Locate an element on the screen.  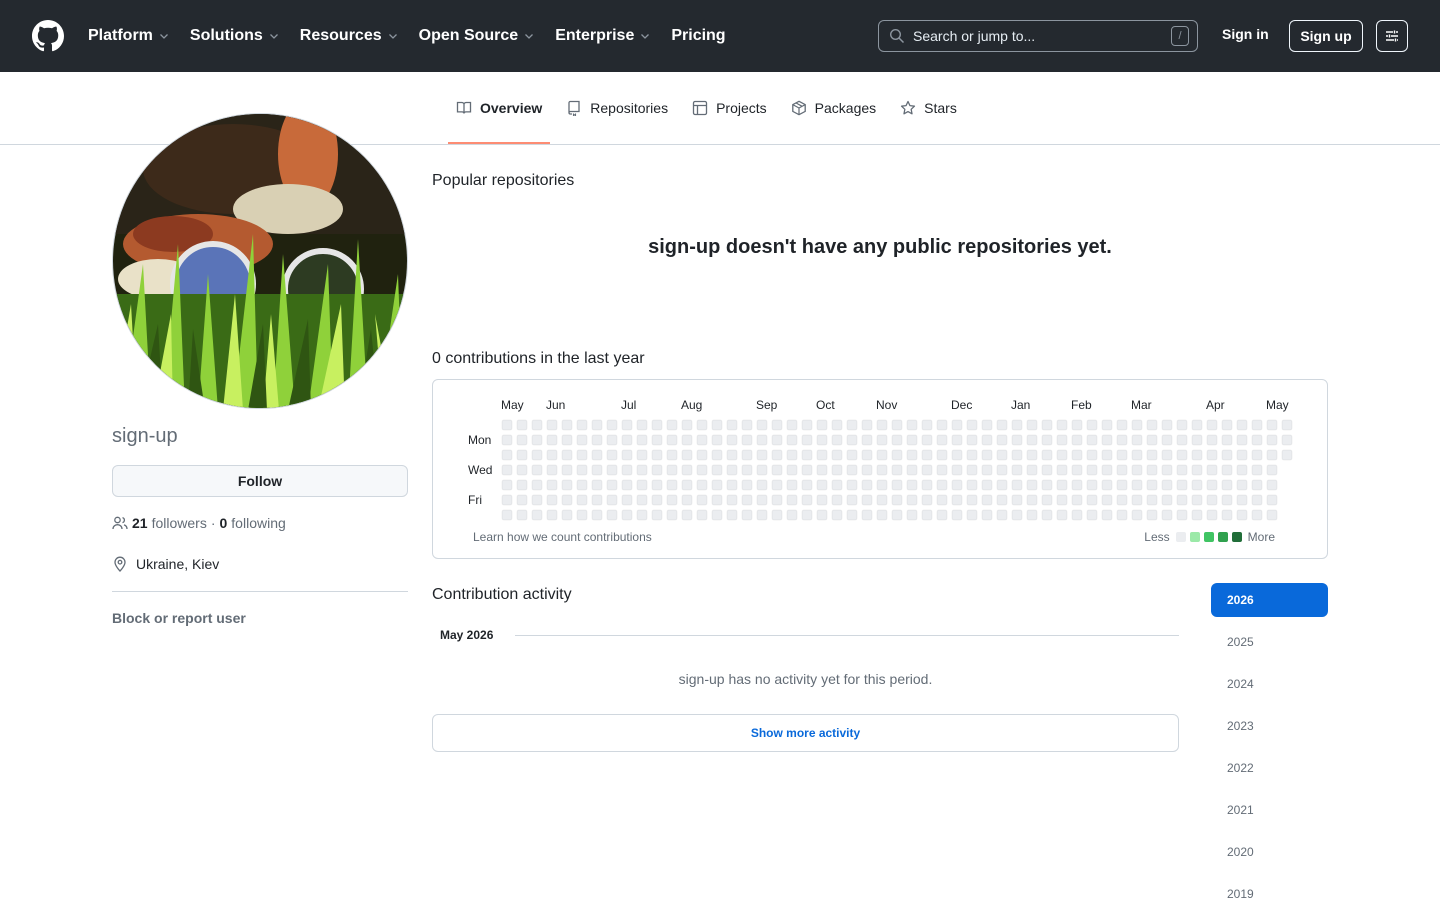
nav-enterprise: Enterprise is located at coordinates (603, 36).